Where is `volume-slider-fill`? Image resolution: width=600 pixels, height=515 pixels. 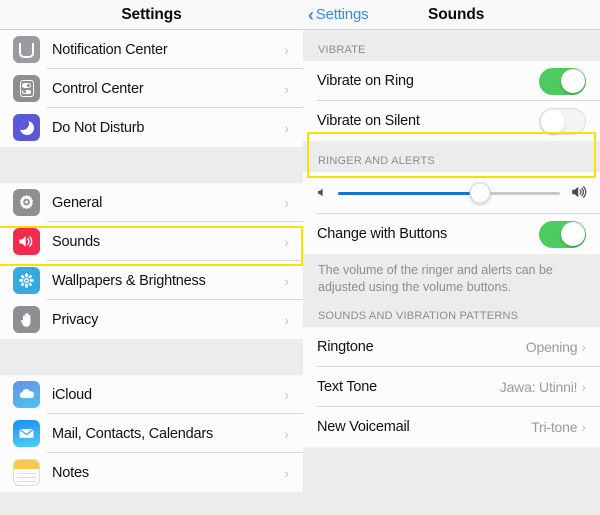 volume-slider-fill is located at coordinates (409, 193).